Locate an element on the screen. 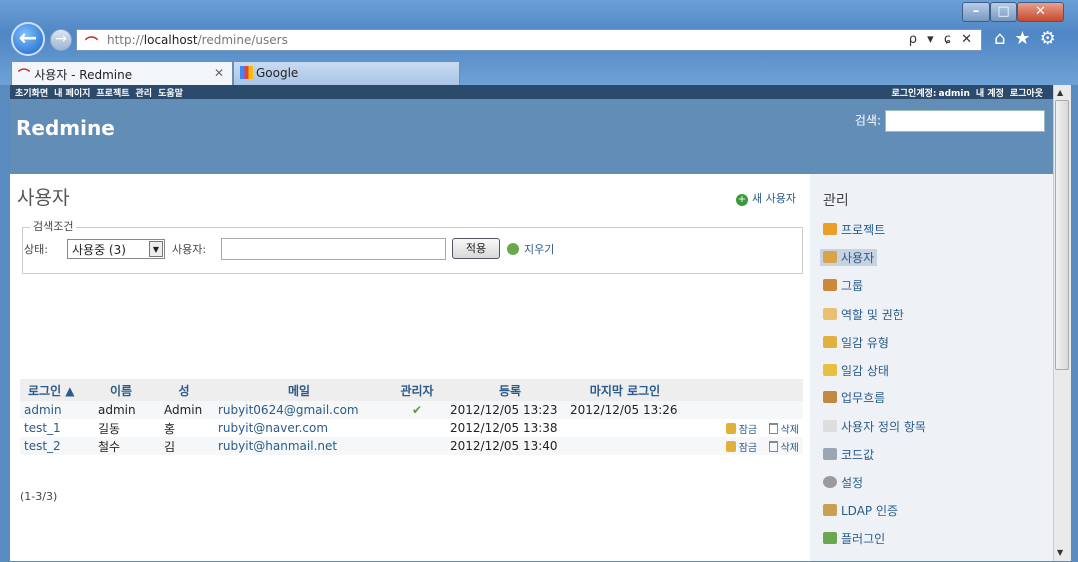 The width and height of the screenshot is (1078, 562). sidebar-item-enumerations: 코드값 is located at coordinates (848, 454).